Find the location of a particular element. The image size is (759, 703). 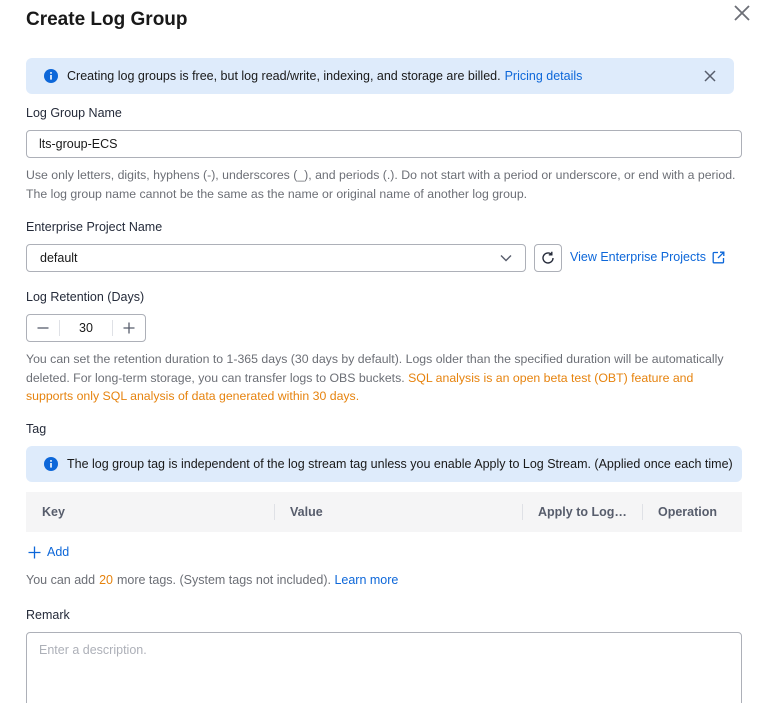

increment-button is located at coordinates (129, 328).